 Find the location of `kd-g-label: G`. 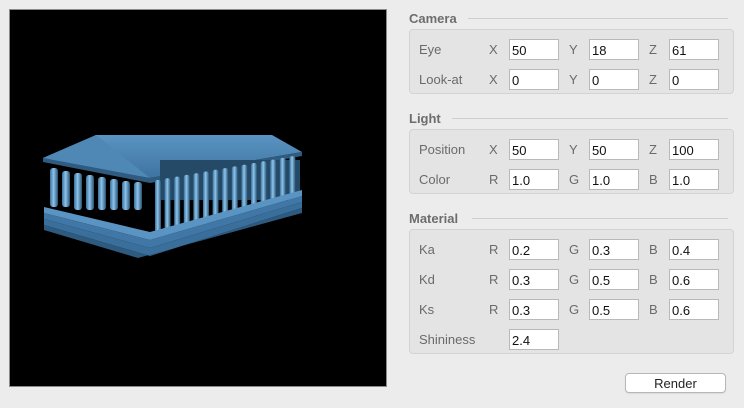

kd-g-label: G is located at coordinates (574, 279).